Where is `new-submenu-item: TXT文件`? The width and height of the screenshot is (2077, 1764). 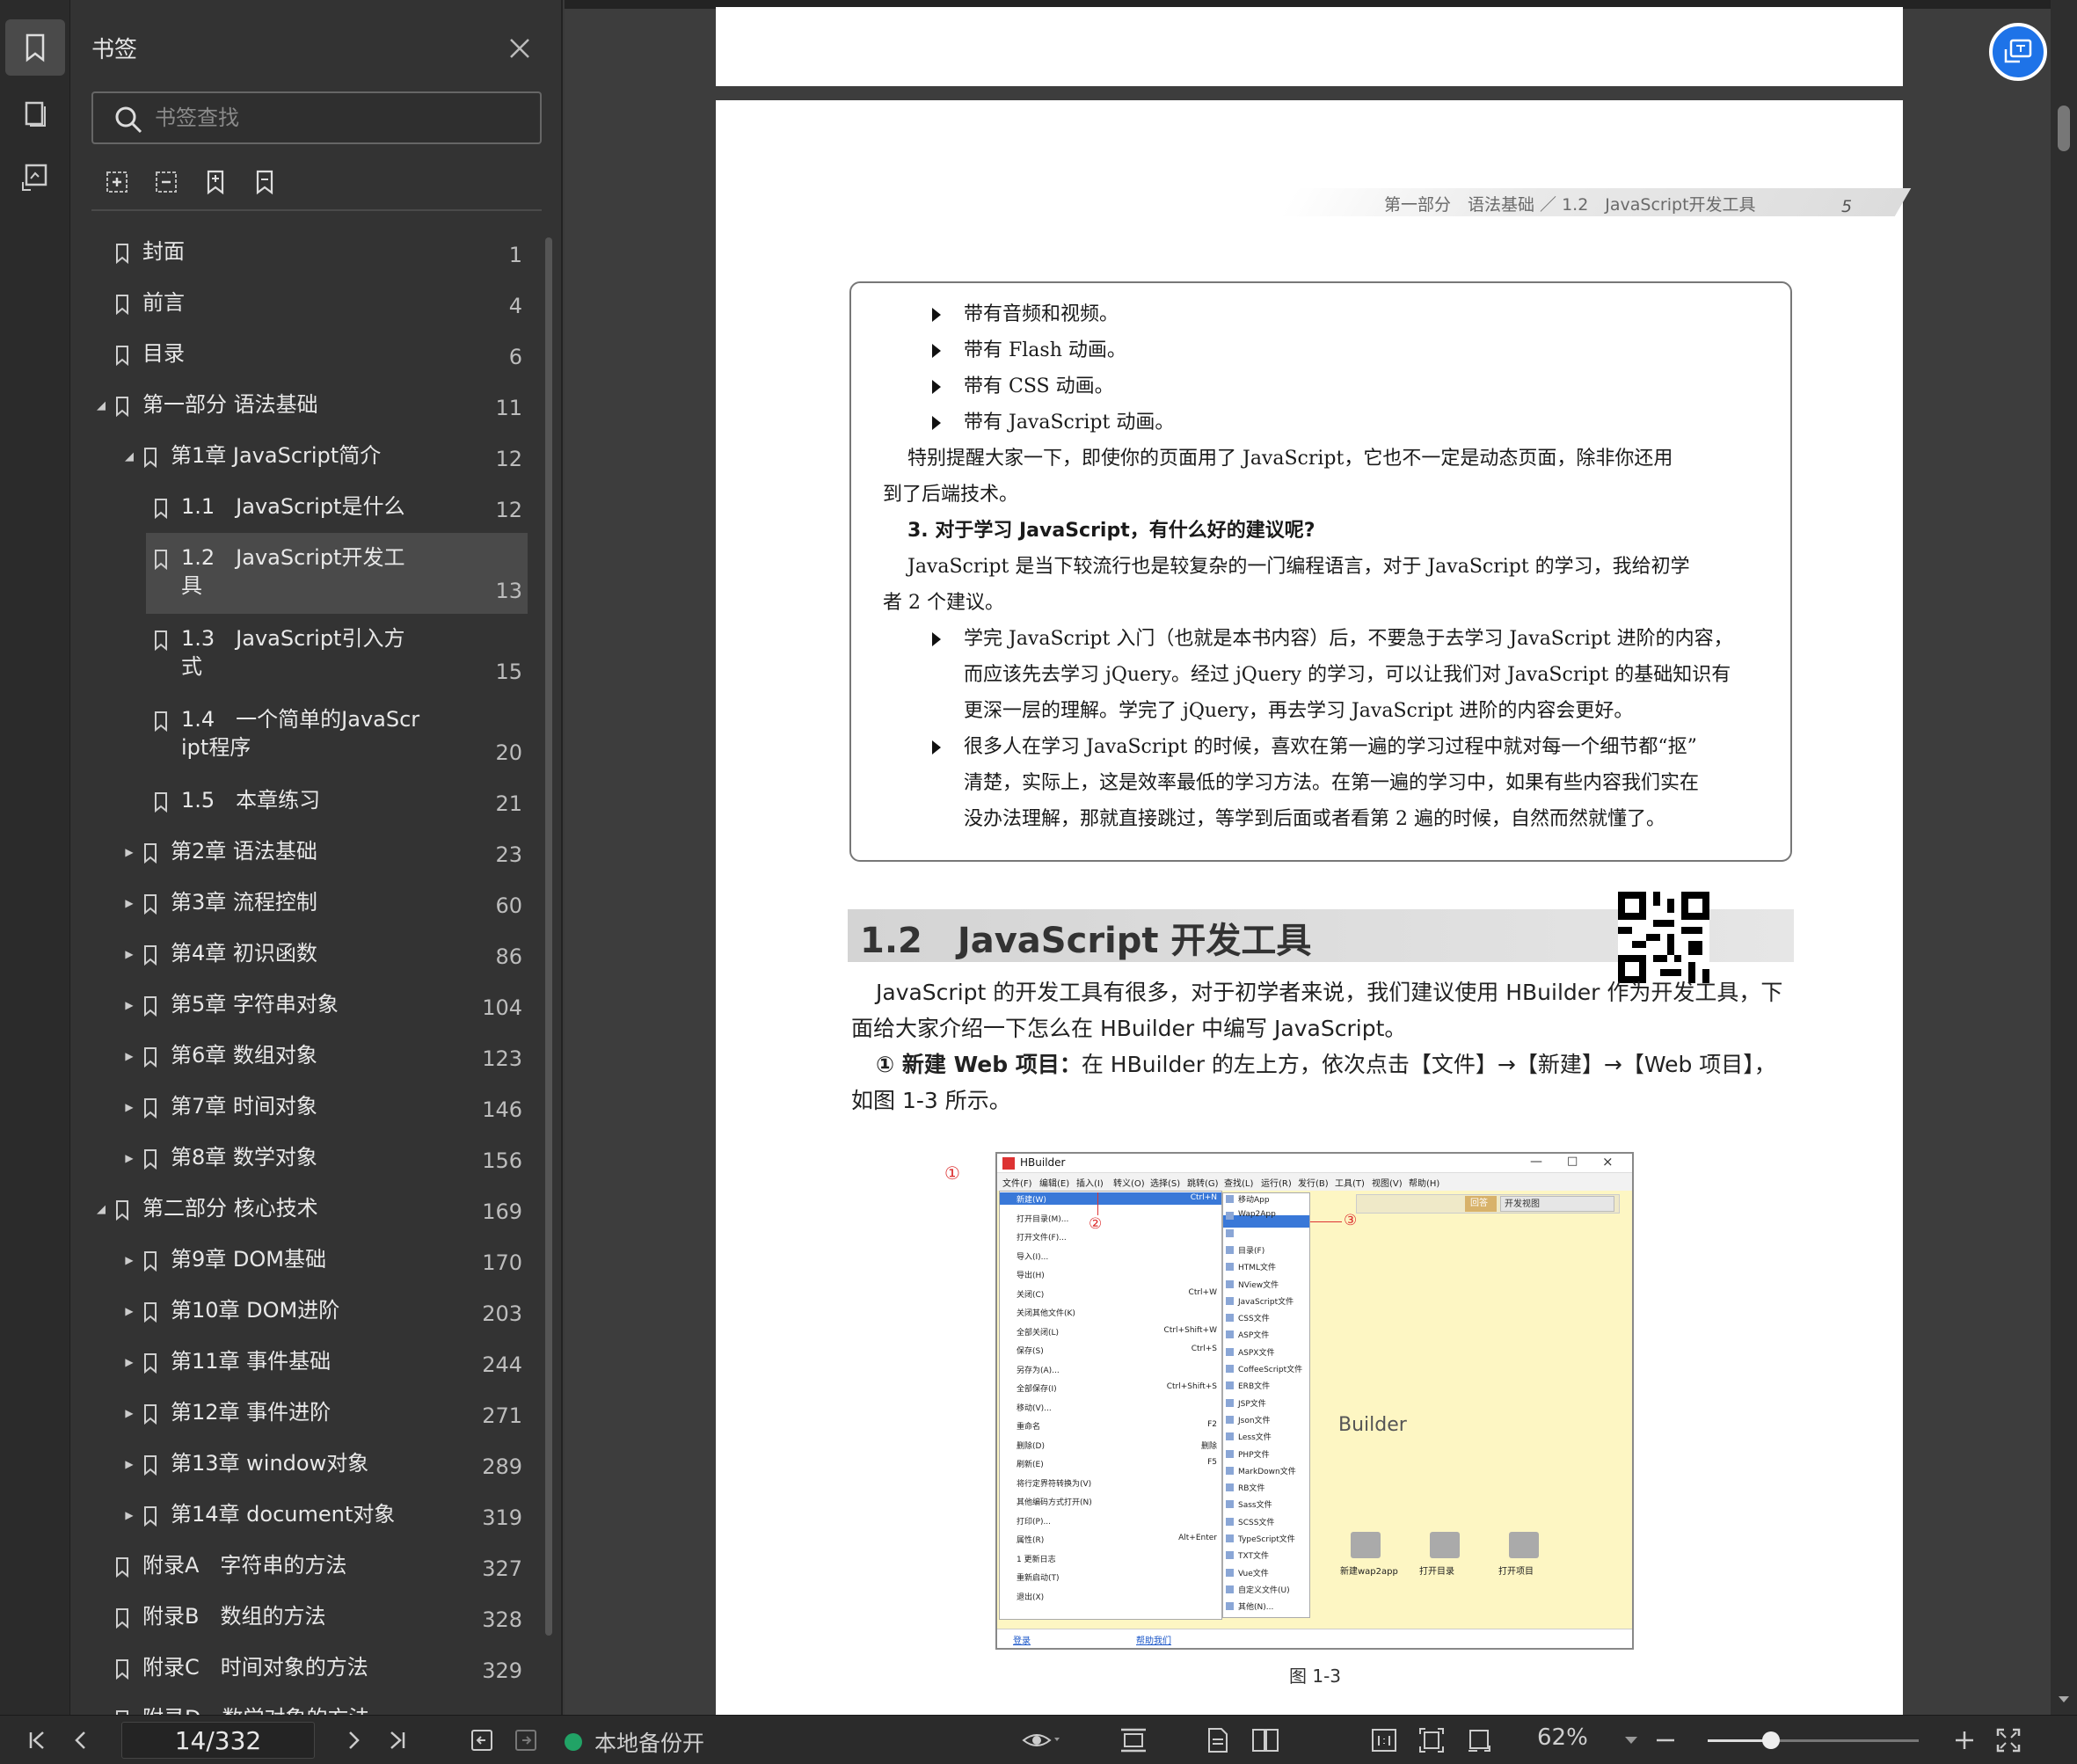 new-submenu-item: TXT文件 is located at coordinates (1253, 1555).